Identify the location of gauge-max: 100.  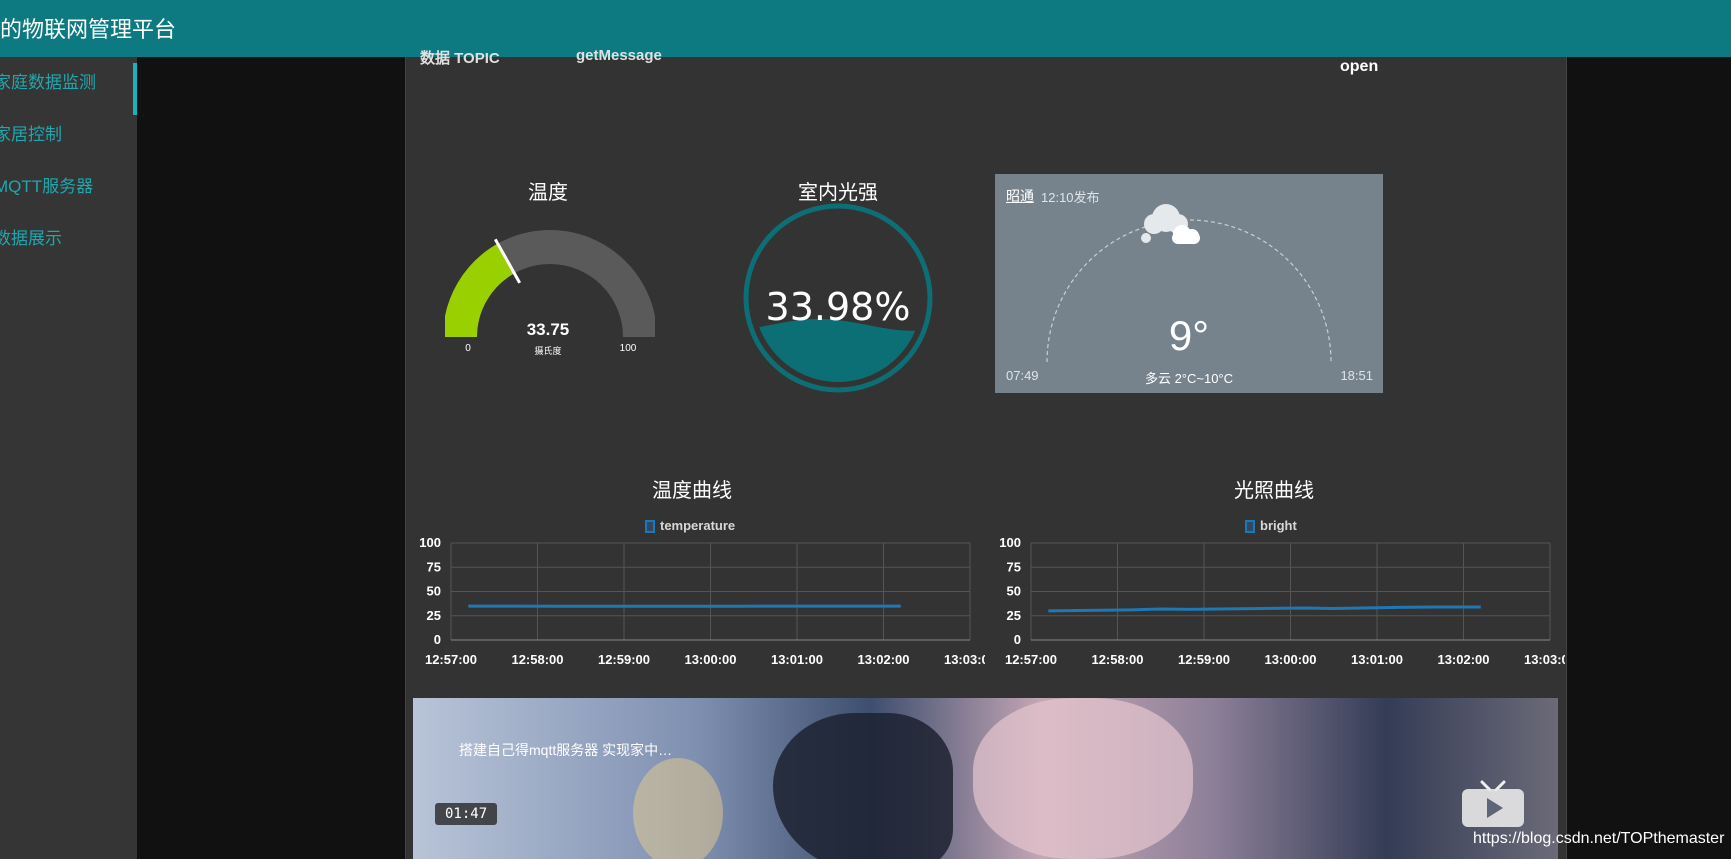
(628, 348).